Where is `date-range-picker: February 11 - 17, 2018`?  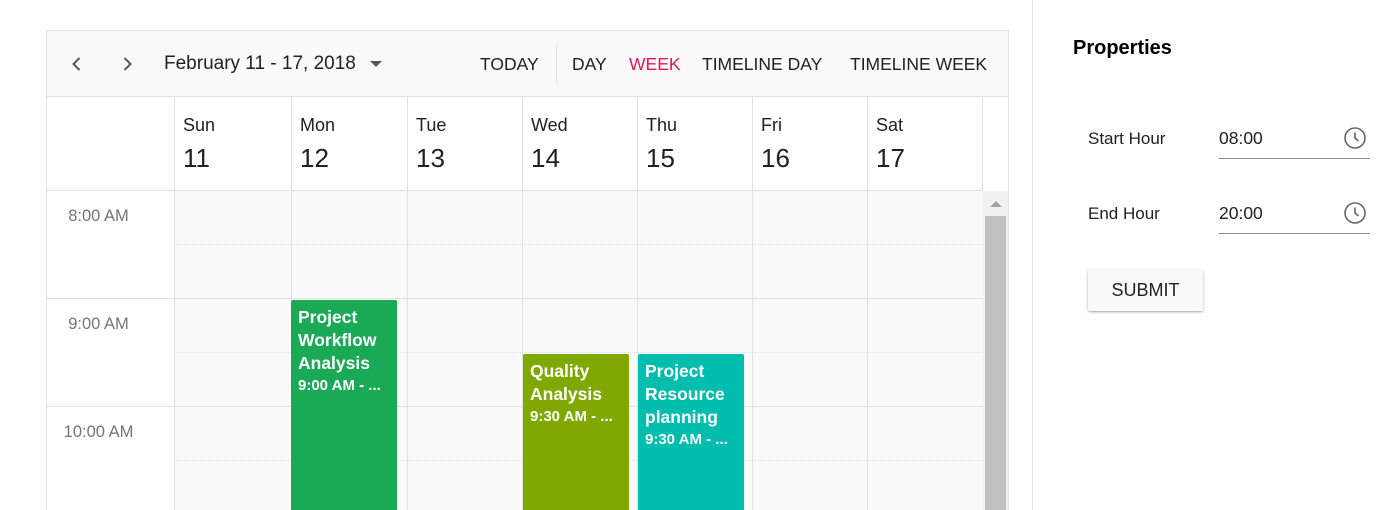 date-range-picker: February 11 - 17, 2018 is located at coordinates (273, 64).